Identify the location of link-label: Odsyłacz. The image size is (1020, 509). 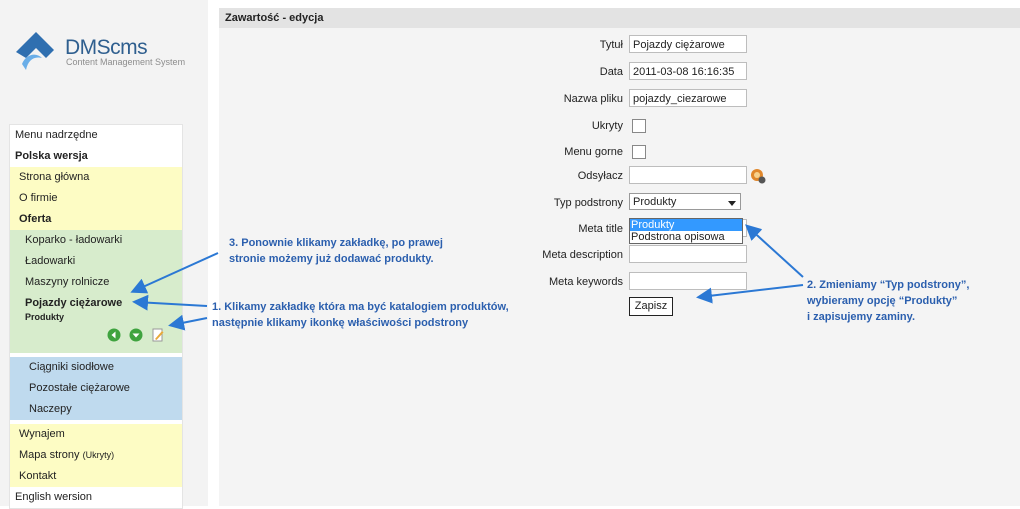
(600, 176).